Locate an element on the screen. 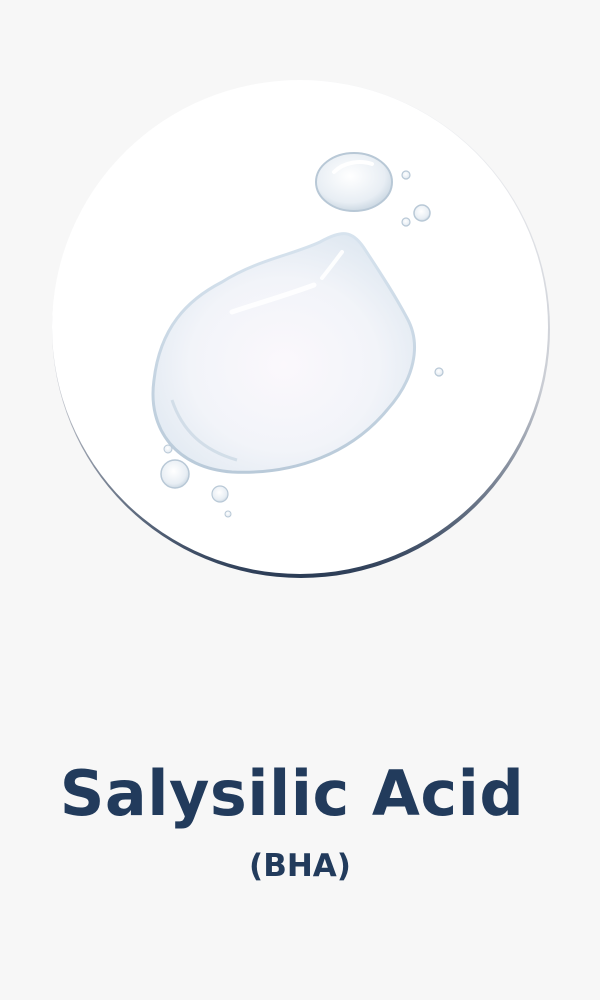 The image size is (600, 1000). main-droplet is located at coordinates (283, 353).